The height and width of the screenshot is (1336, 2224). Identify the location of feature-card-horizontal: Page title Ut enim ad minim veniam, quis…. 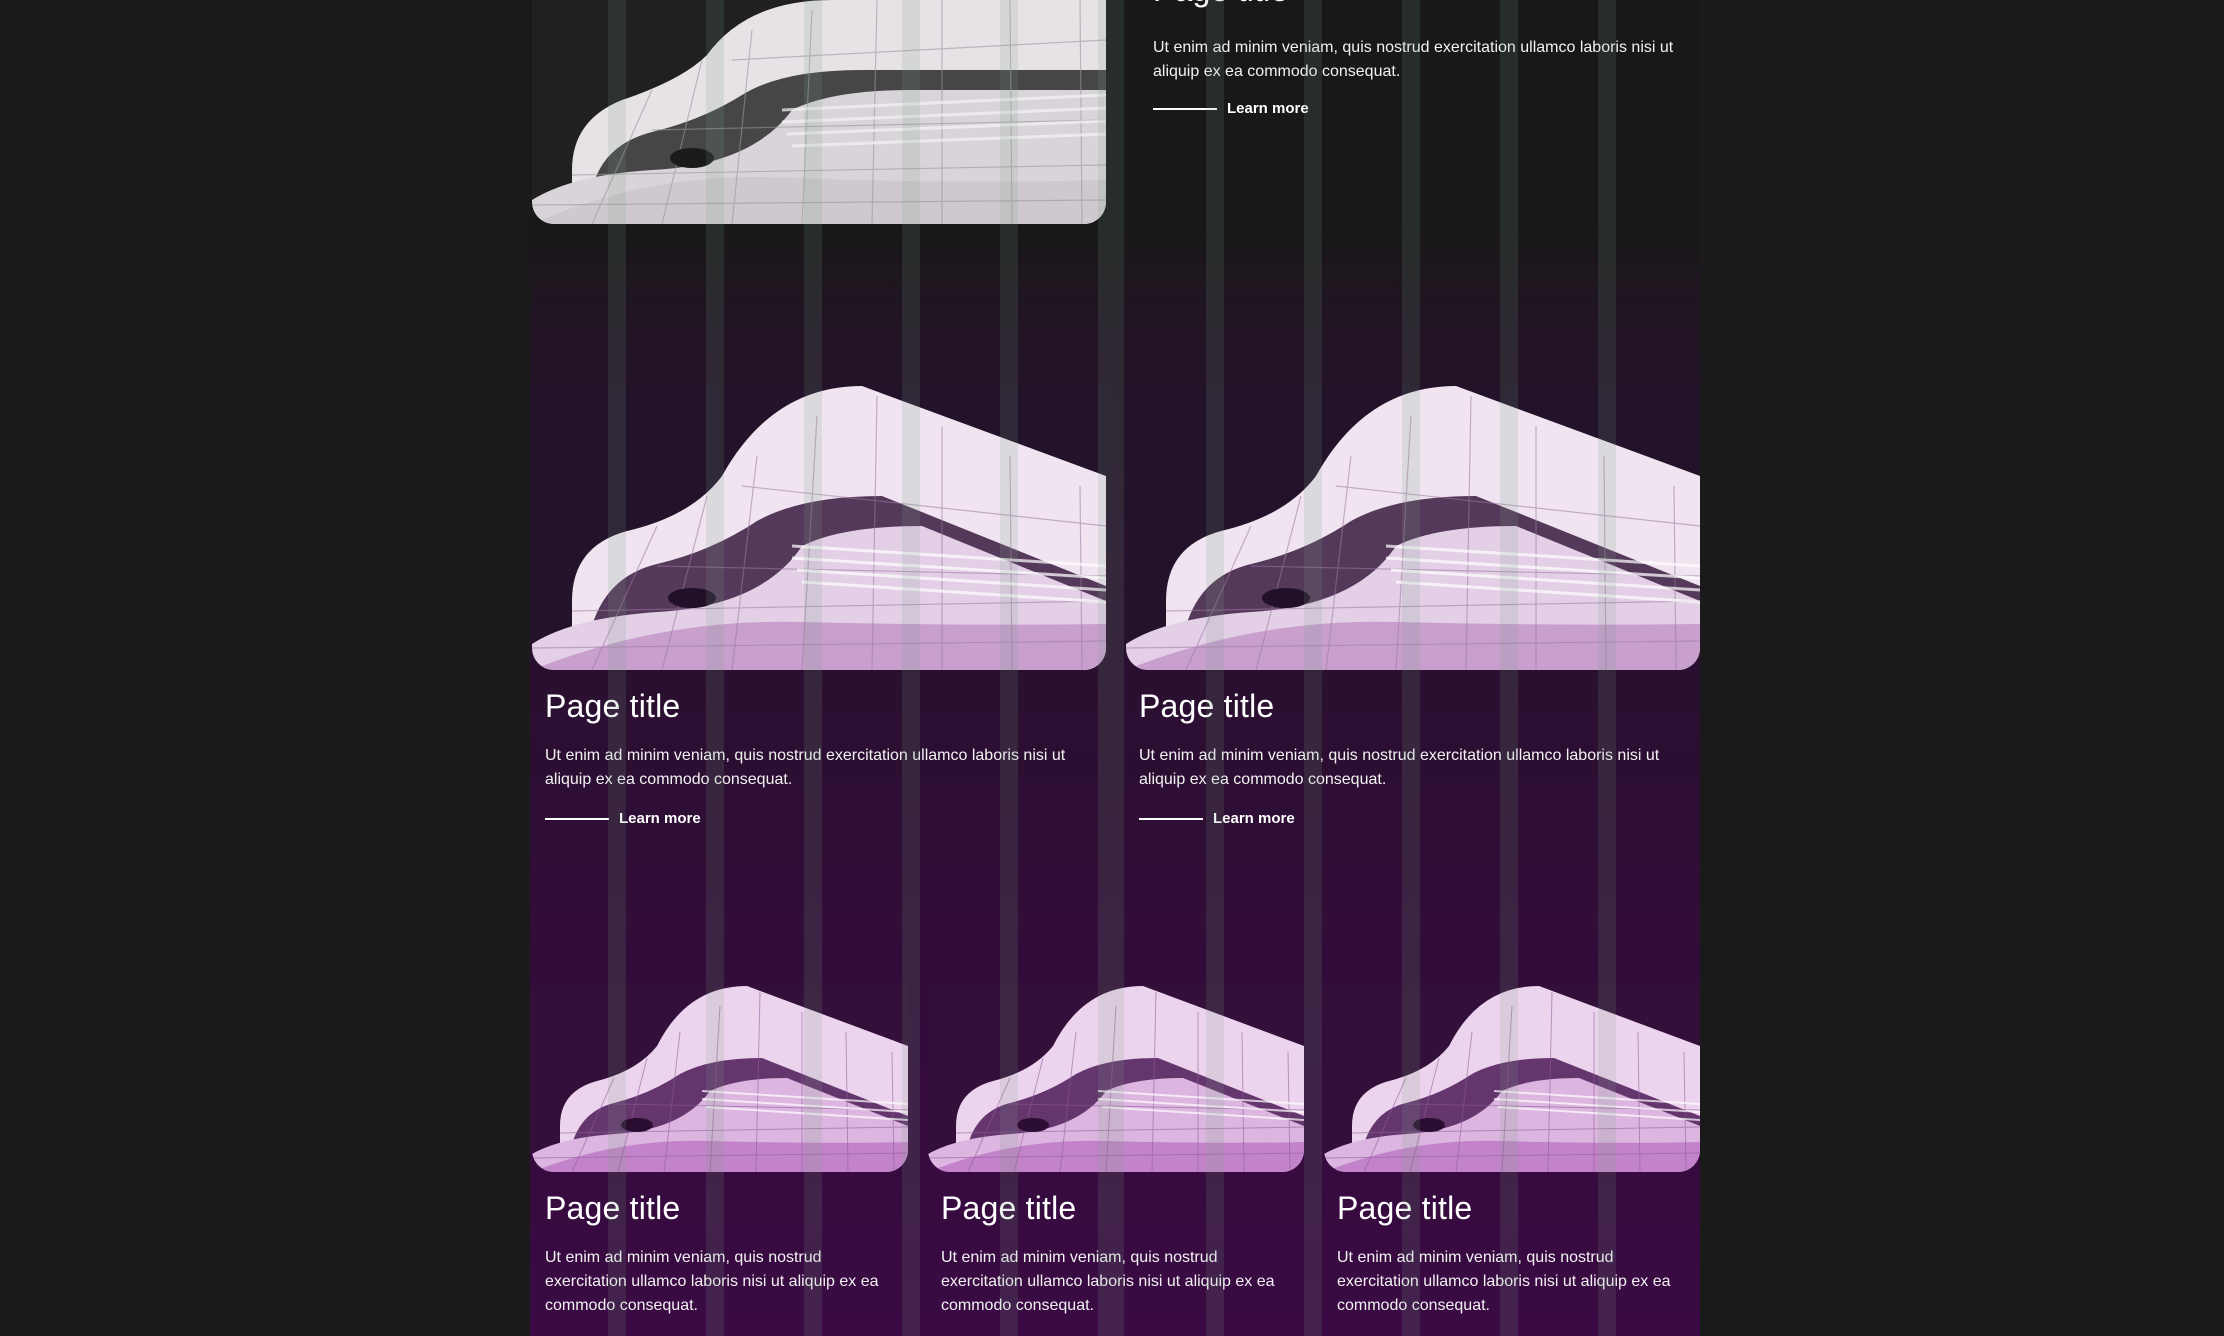
(1115, 120).